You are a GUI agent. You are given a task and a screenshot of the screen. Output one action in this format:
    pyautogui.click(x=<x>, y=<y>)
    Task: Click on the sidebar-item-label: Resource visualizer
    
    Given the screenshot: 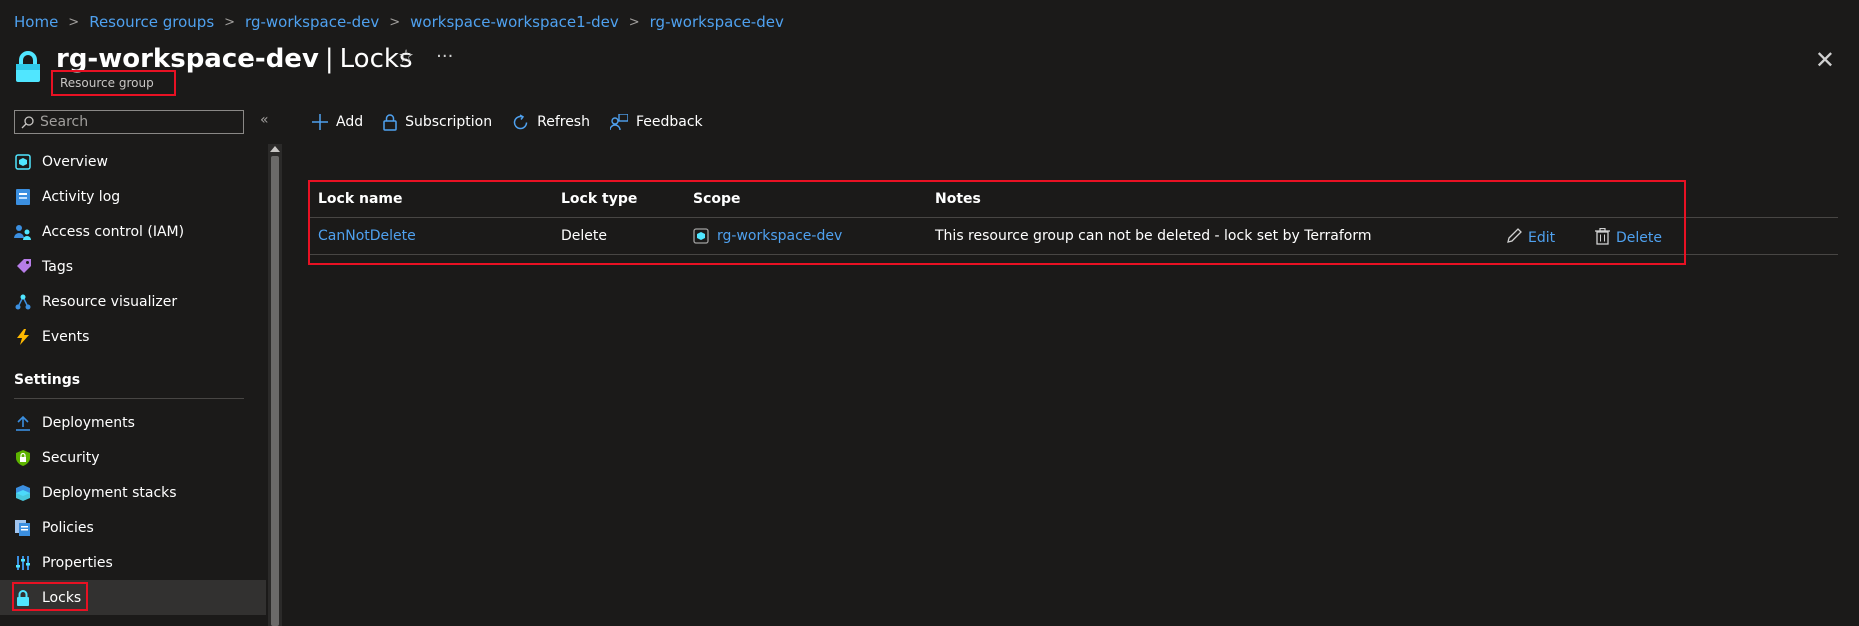 What is the action you would take?
    pyautogui.click(x=110, y=301)
    